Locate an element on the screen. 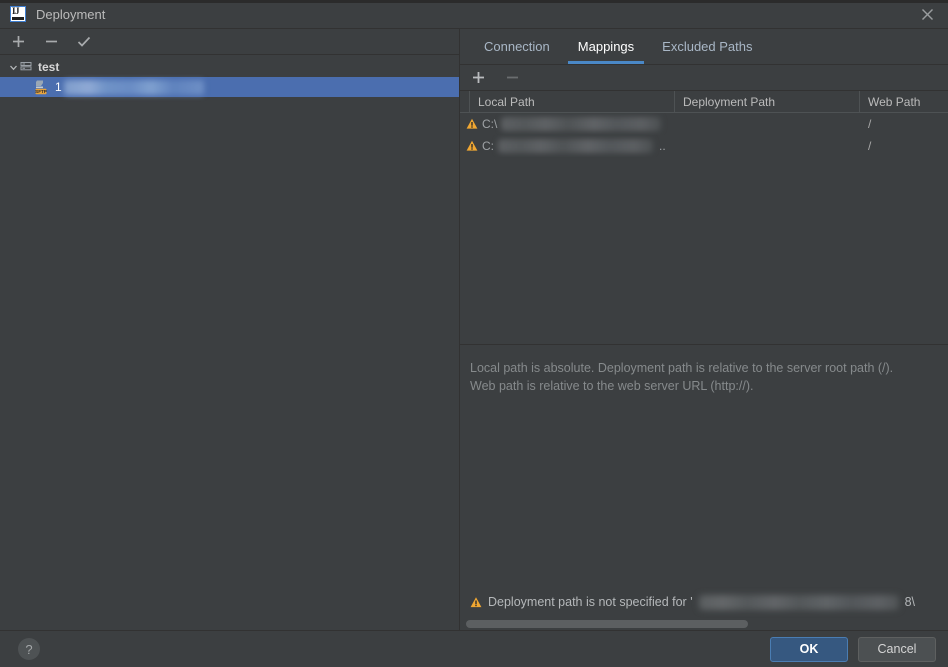  local-path-prefix: C: is located at coordinates (488, 146).